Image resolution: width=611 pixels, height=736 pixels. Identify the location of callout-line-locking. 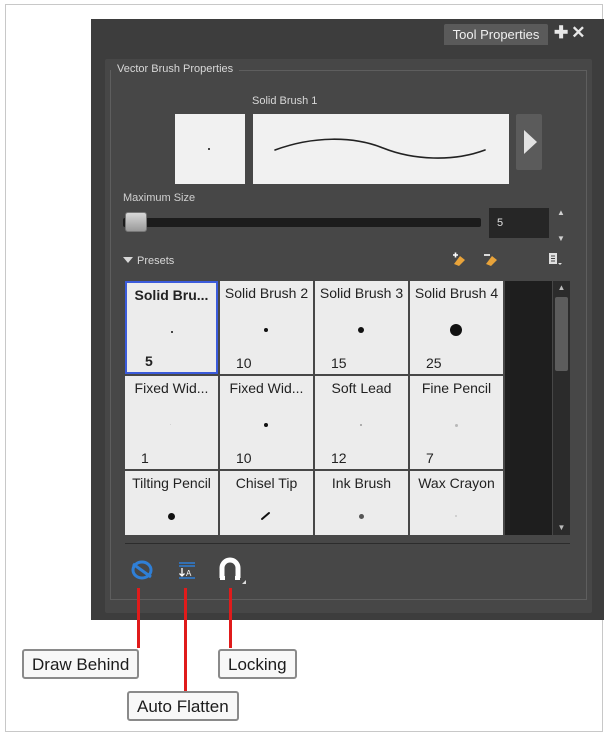
(230, 618).